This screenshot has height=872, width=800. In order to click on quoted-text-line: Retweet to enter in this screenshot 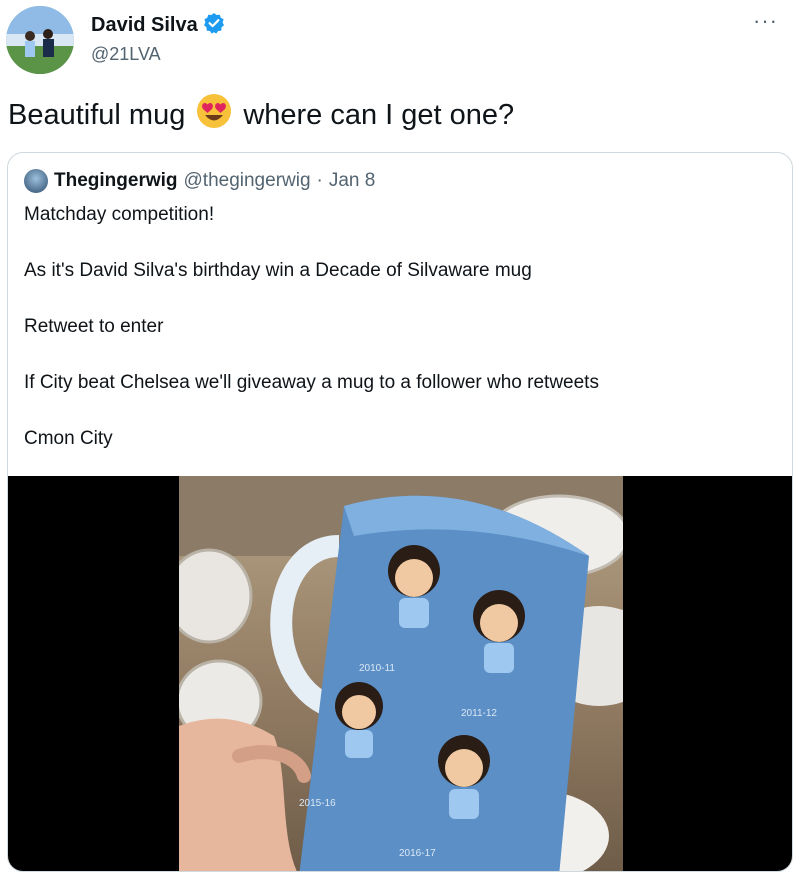, I will do `click(94, 326)`.